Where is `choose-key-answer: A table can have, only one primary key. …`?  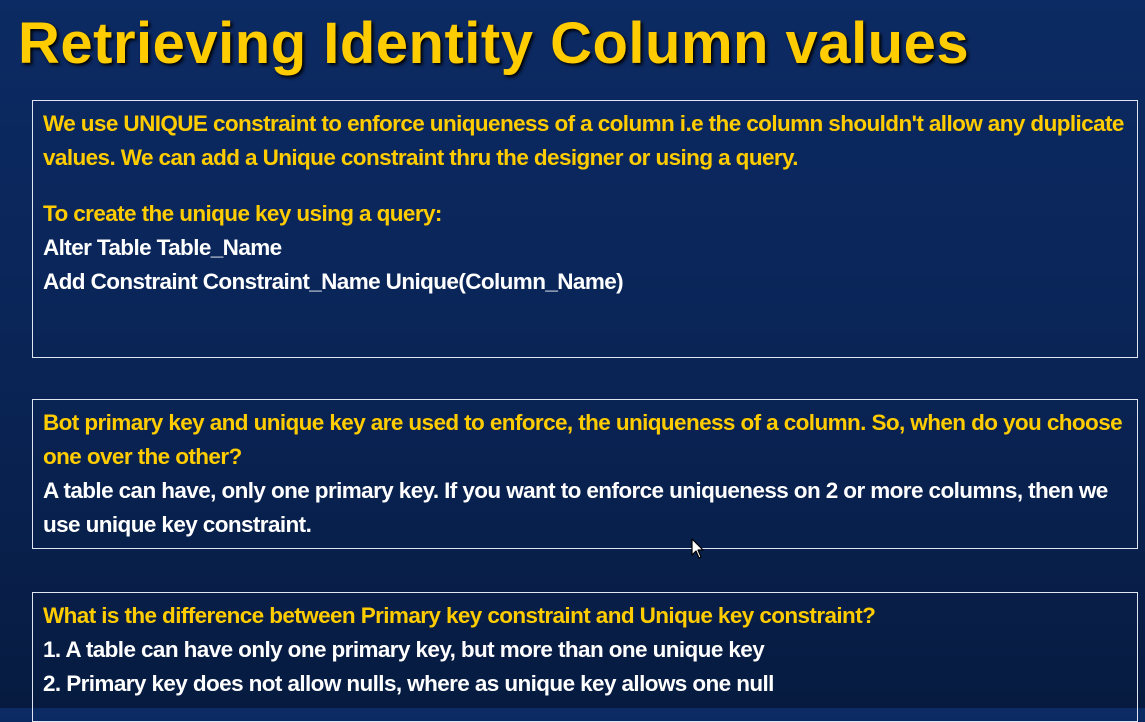 choose-key-answer: A table can have, only one primary key. … is located at coordinates (575, 507).